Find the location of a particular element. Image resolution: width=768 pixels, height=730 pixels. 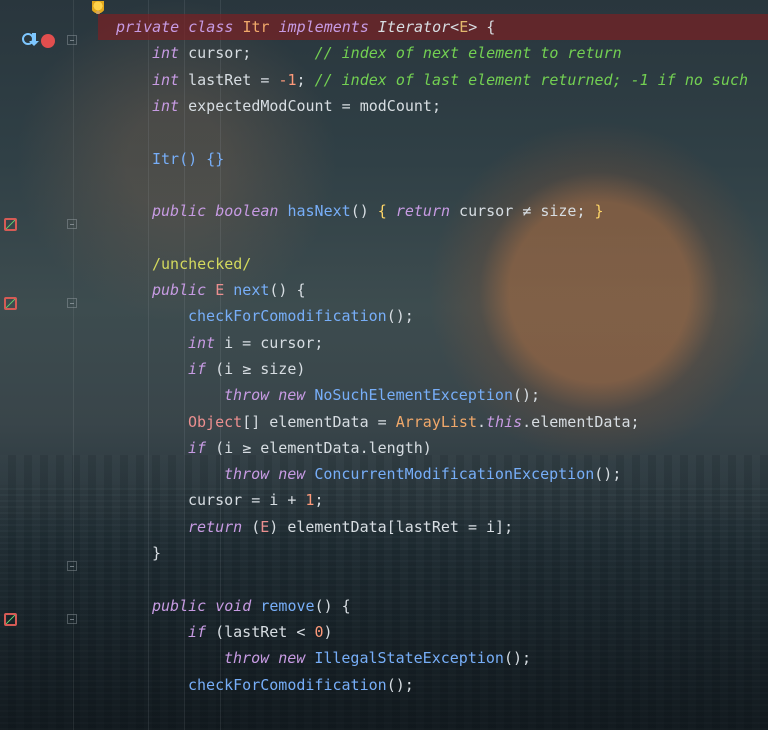

code-line-text: return (E) elementData[lastRet = i]; is located at coordinates (350, 527).